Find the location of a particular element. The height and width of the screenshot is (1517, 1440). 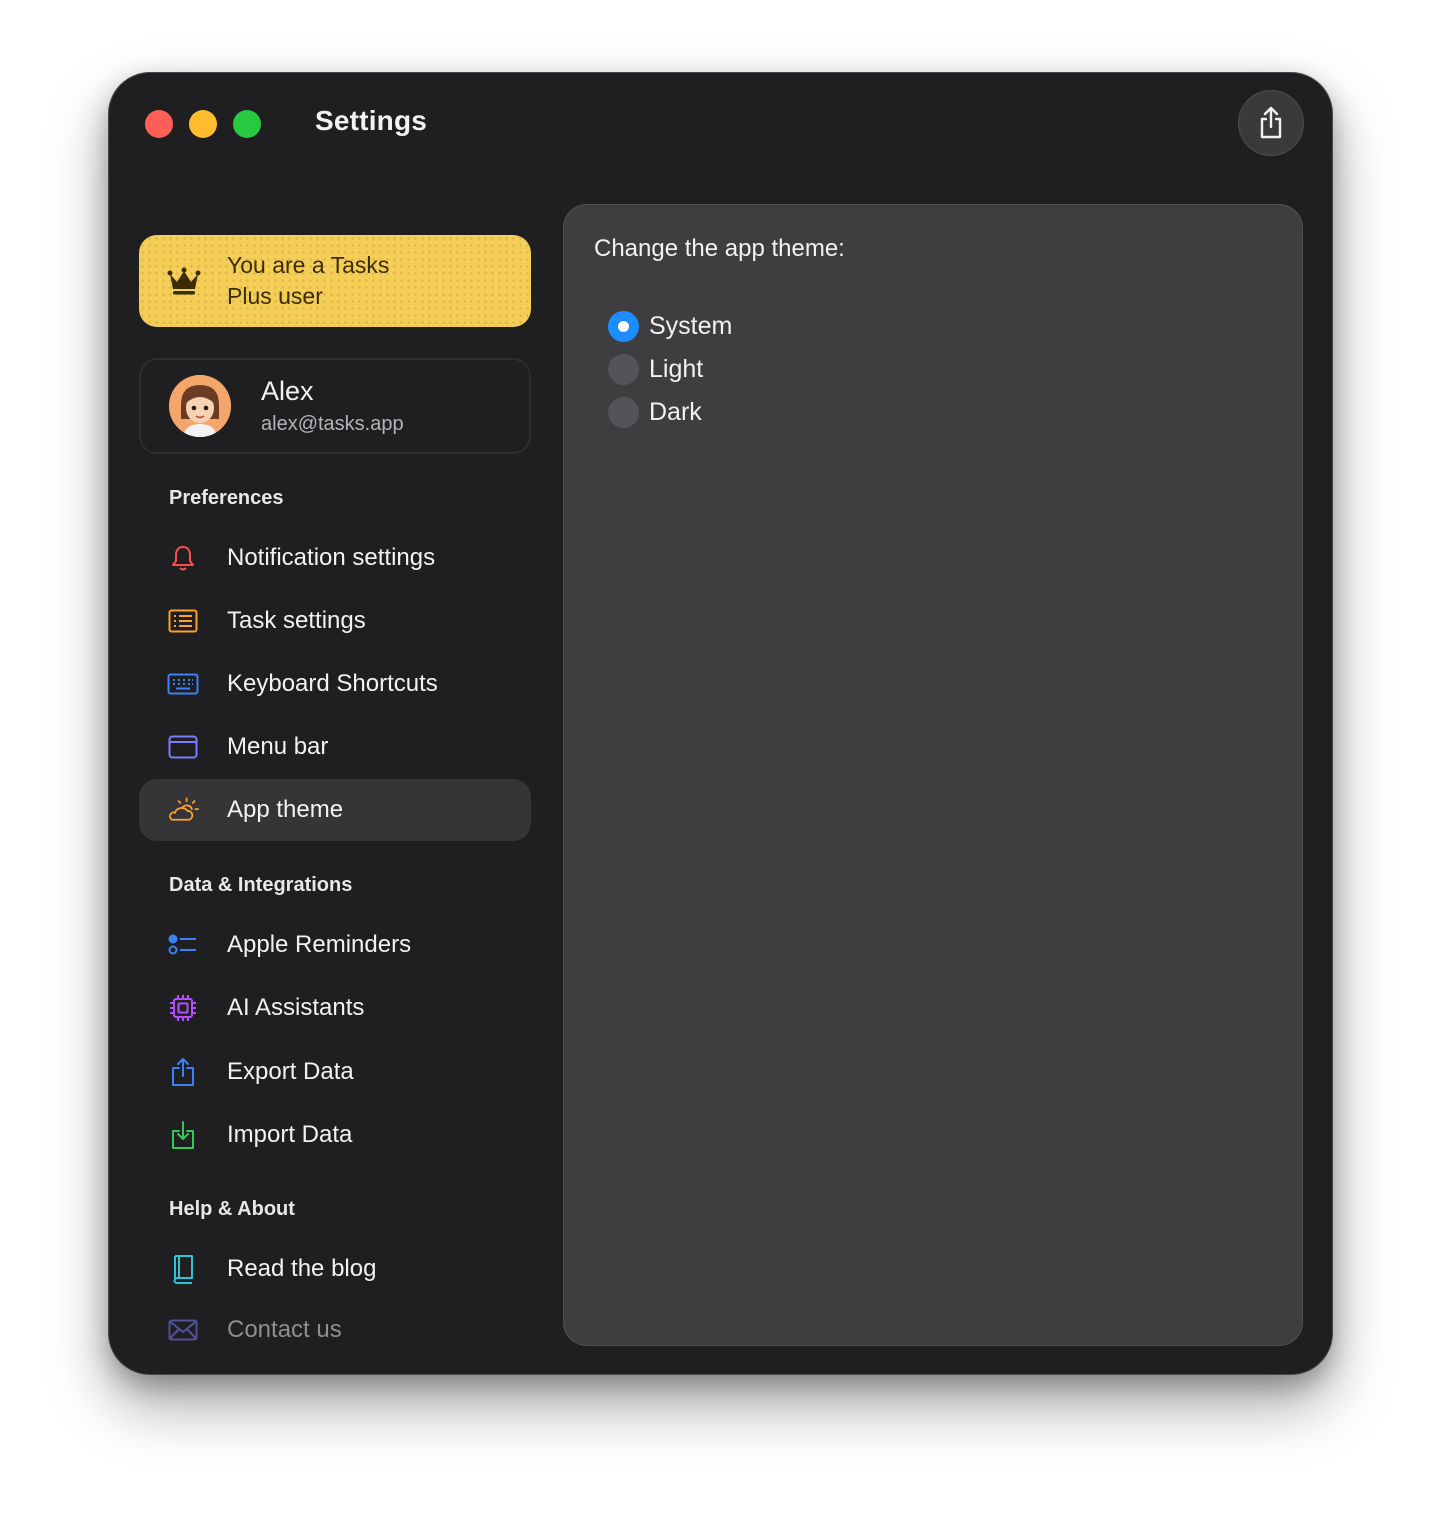

theme-option-label: System is located at coordinates (691, 326).